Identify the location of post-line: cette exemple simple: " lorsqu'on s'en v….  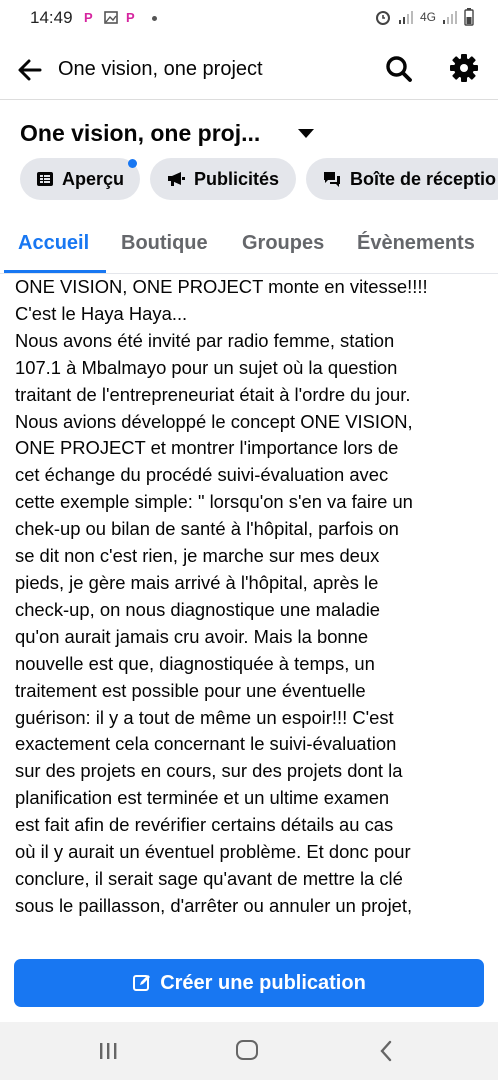
(214, 502).